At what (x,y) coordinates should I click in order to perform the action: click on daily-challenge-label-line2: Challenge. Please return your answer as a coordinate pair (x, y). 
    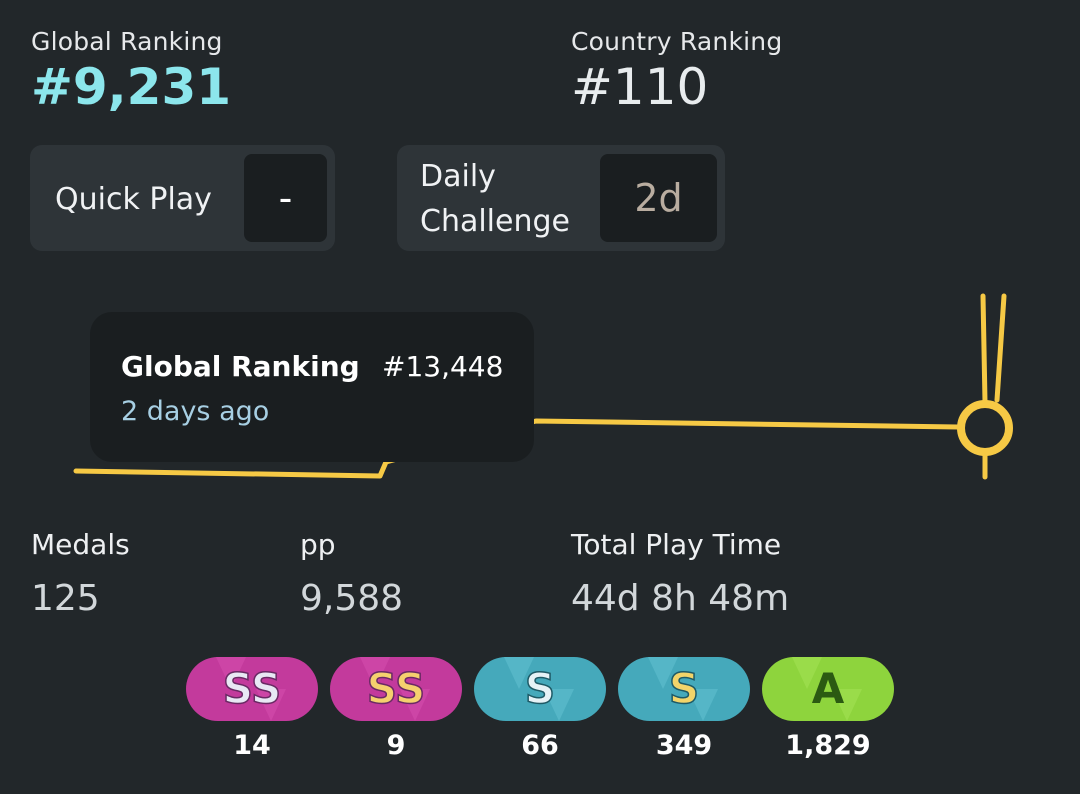
    Looking at the image, I should click on (495, 221).